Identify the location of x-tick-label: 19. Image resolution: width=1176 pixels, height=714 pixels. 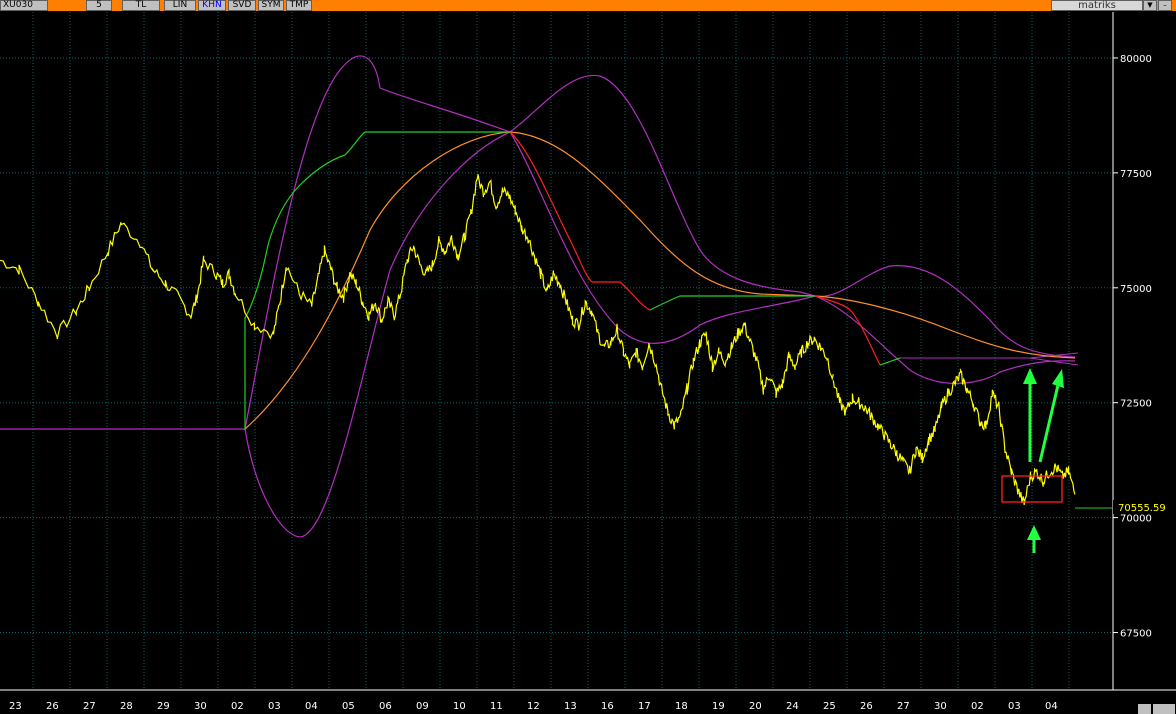
(718, 706).